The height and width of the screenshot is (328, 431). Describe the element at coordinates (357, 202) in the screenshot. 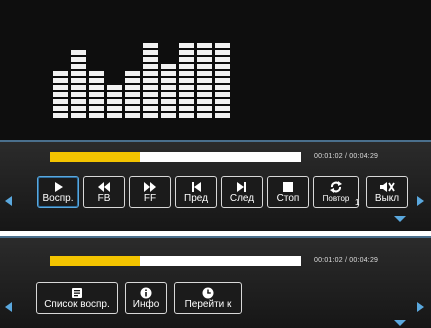

I see `repeat-count: 1` at that location.